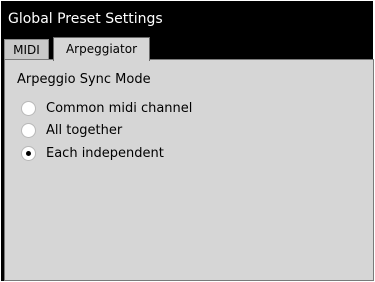 The height and width of the screenshot is (282, 375). What do you see at coordinates (84, 130) in the screenshot?
I see `radio-label: All together` at bounding box center [84, 130].